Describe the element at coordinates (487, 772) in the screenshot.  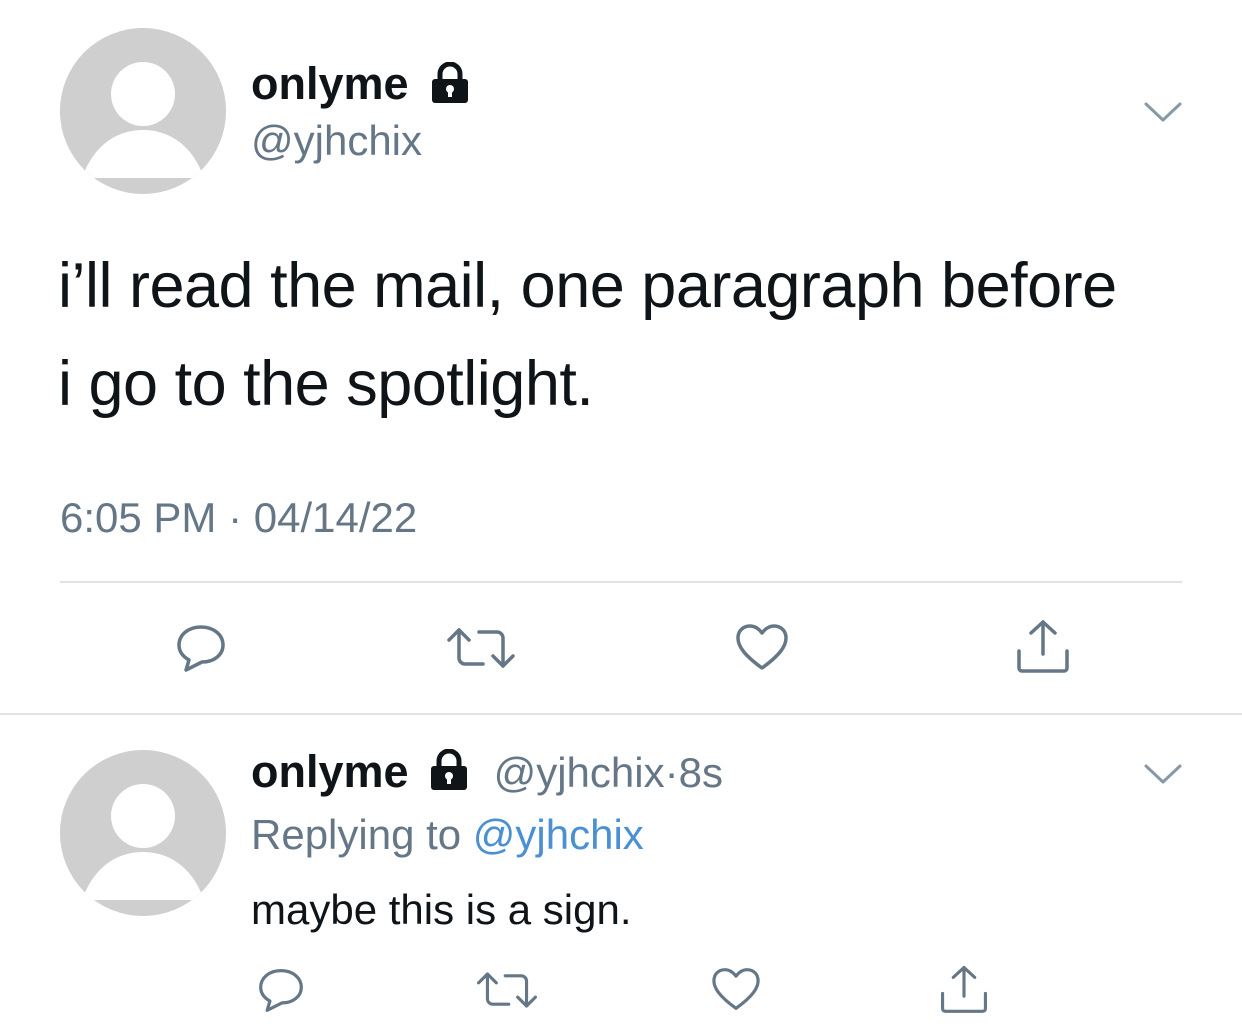
I see `reply-header: onlyme @yjhchix·8s` at that location.